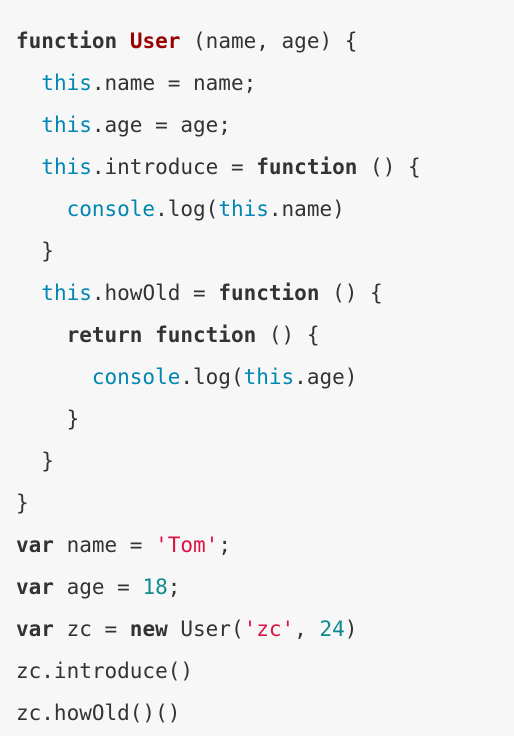 This screenshot has width=514, height=736. Describe the element at coordinates (161, 125) in the screenshot. I see `code-token-plain: .age = age;` at that location.